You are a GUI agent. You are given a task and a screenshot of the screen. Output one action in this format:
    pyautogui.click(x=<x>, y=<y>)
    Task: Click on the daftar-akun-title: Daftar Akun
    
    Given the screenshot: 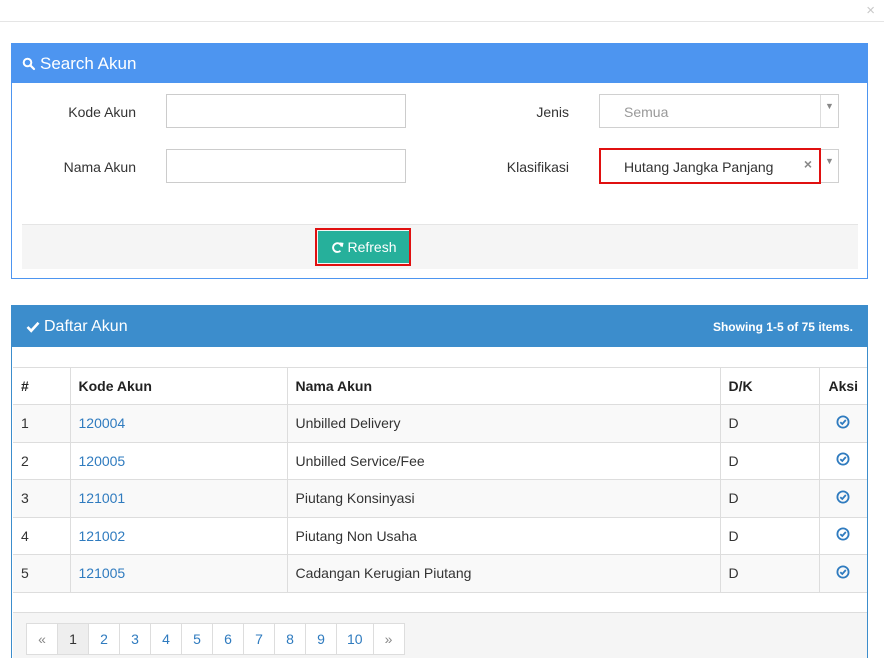 What is the action you would take?
    pyautogui.click(x=86, y=326)
    